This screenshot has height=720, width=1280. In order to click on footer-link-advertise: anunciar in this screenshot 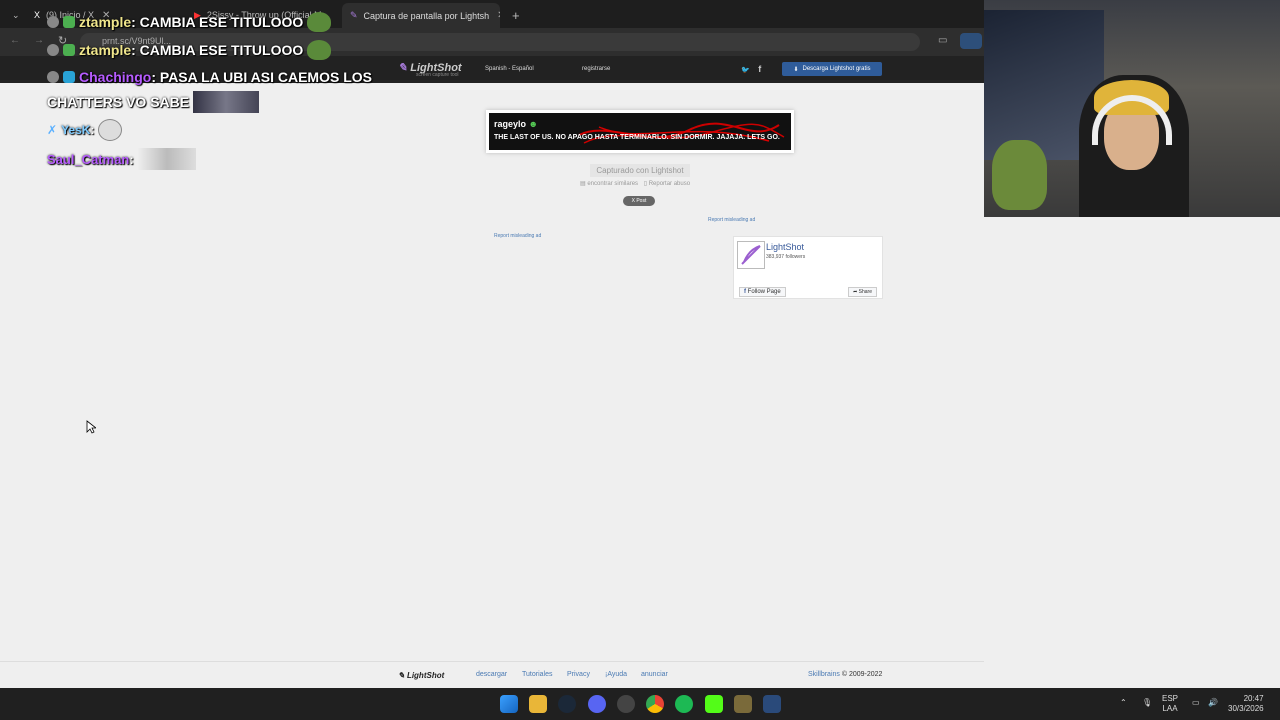, I will do `click(654, 674)`.